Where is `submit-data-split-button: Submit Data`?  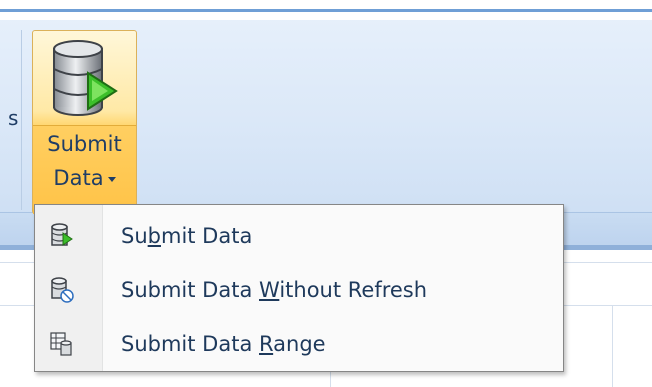
submit-data-split-button: Submit Data is located at coordinates (84, 122).